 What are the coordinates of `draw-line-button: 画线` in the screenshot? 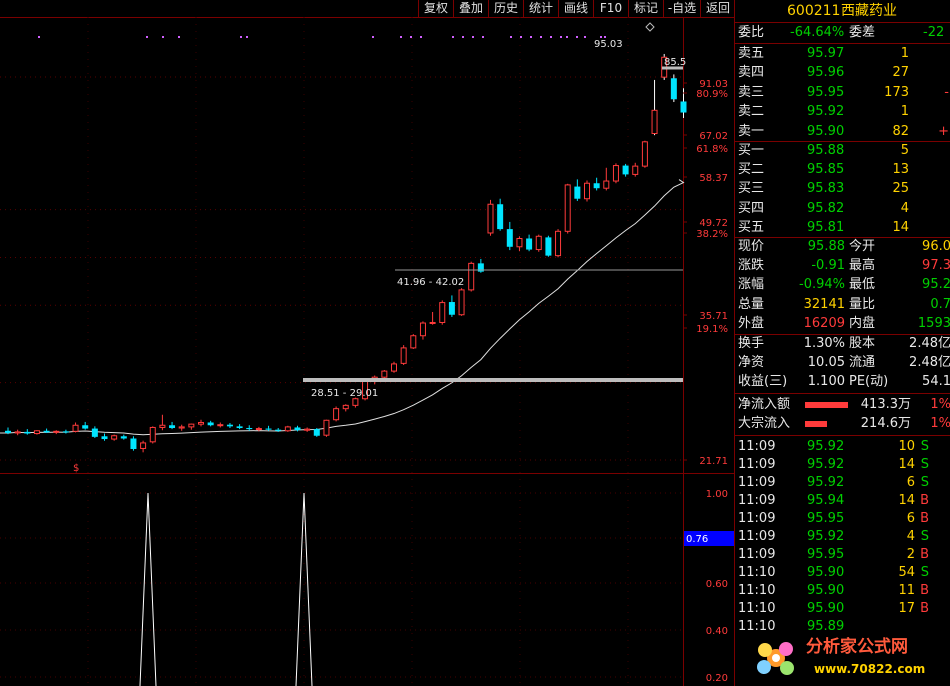 It's located at (575, 8).